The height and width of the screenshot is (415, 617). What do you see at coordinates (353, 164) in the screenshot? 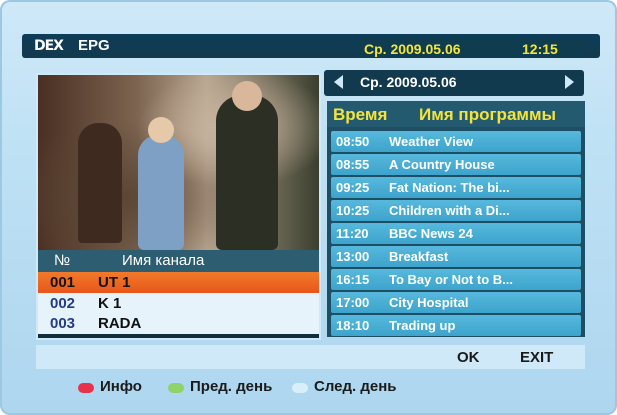
I see `program-time: 08:55` at bounding box center [353, 164].